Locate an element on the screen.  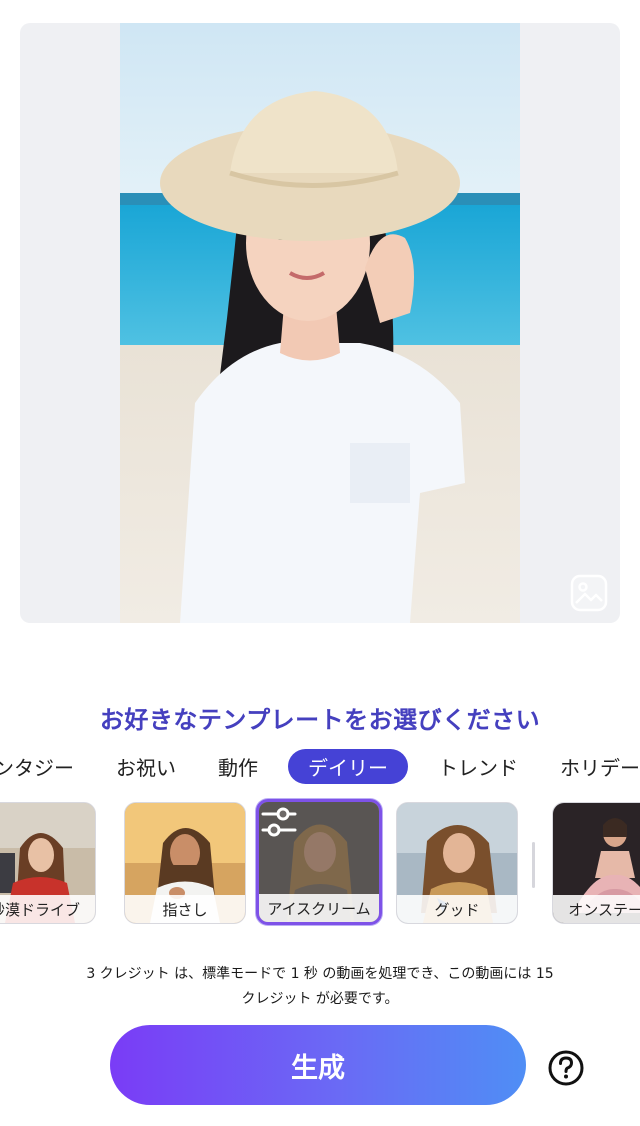
gallery-button is located at coordinates (589, 593).